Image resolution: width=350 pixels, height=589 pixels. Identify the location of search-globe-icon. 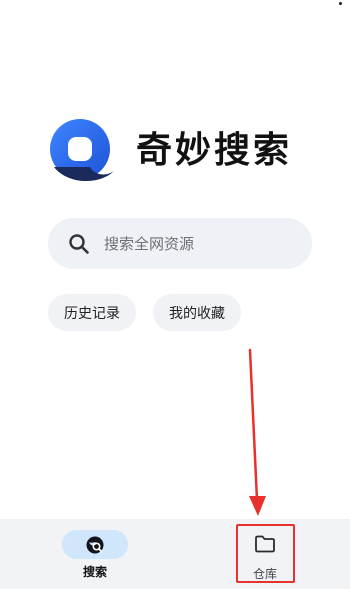
(95, 544).